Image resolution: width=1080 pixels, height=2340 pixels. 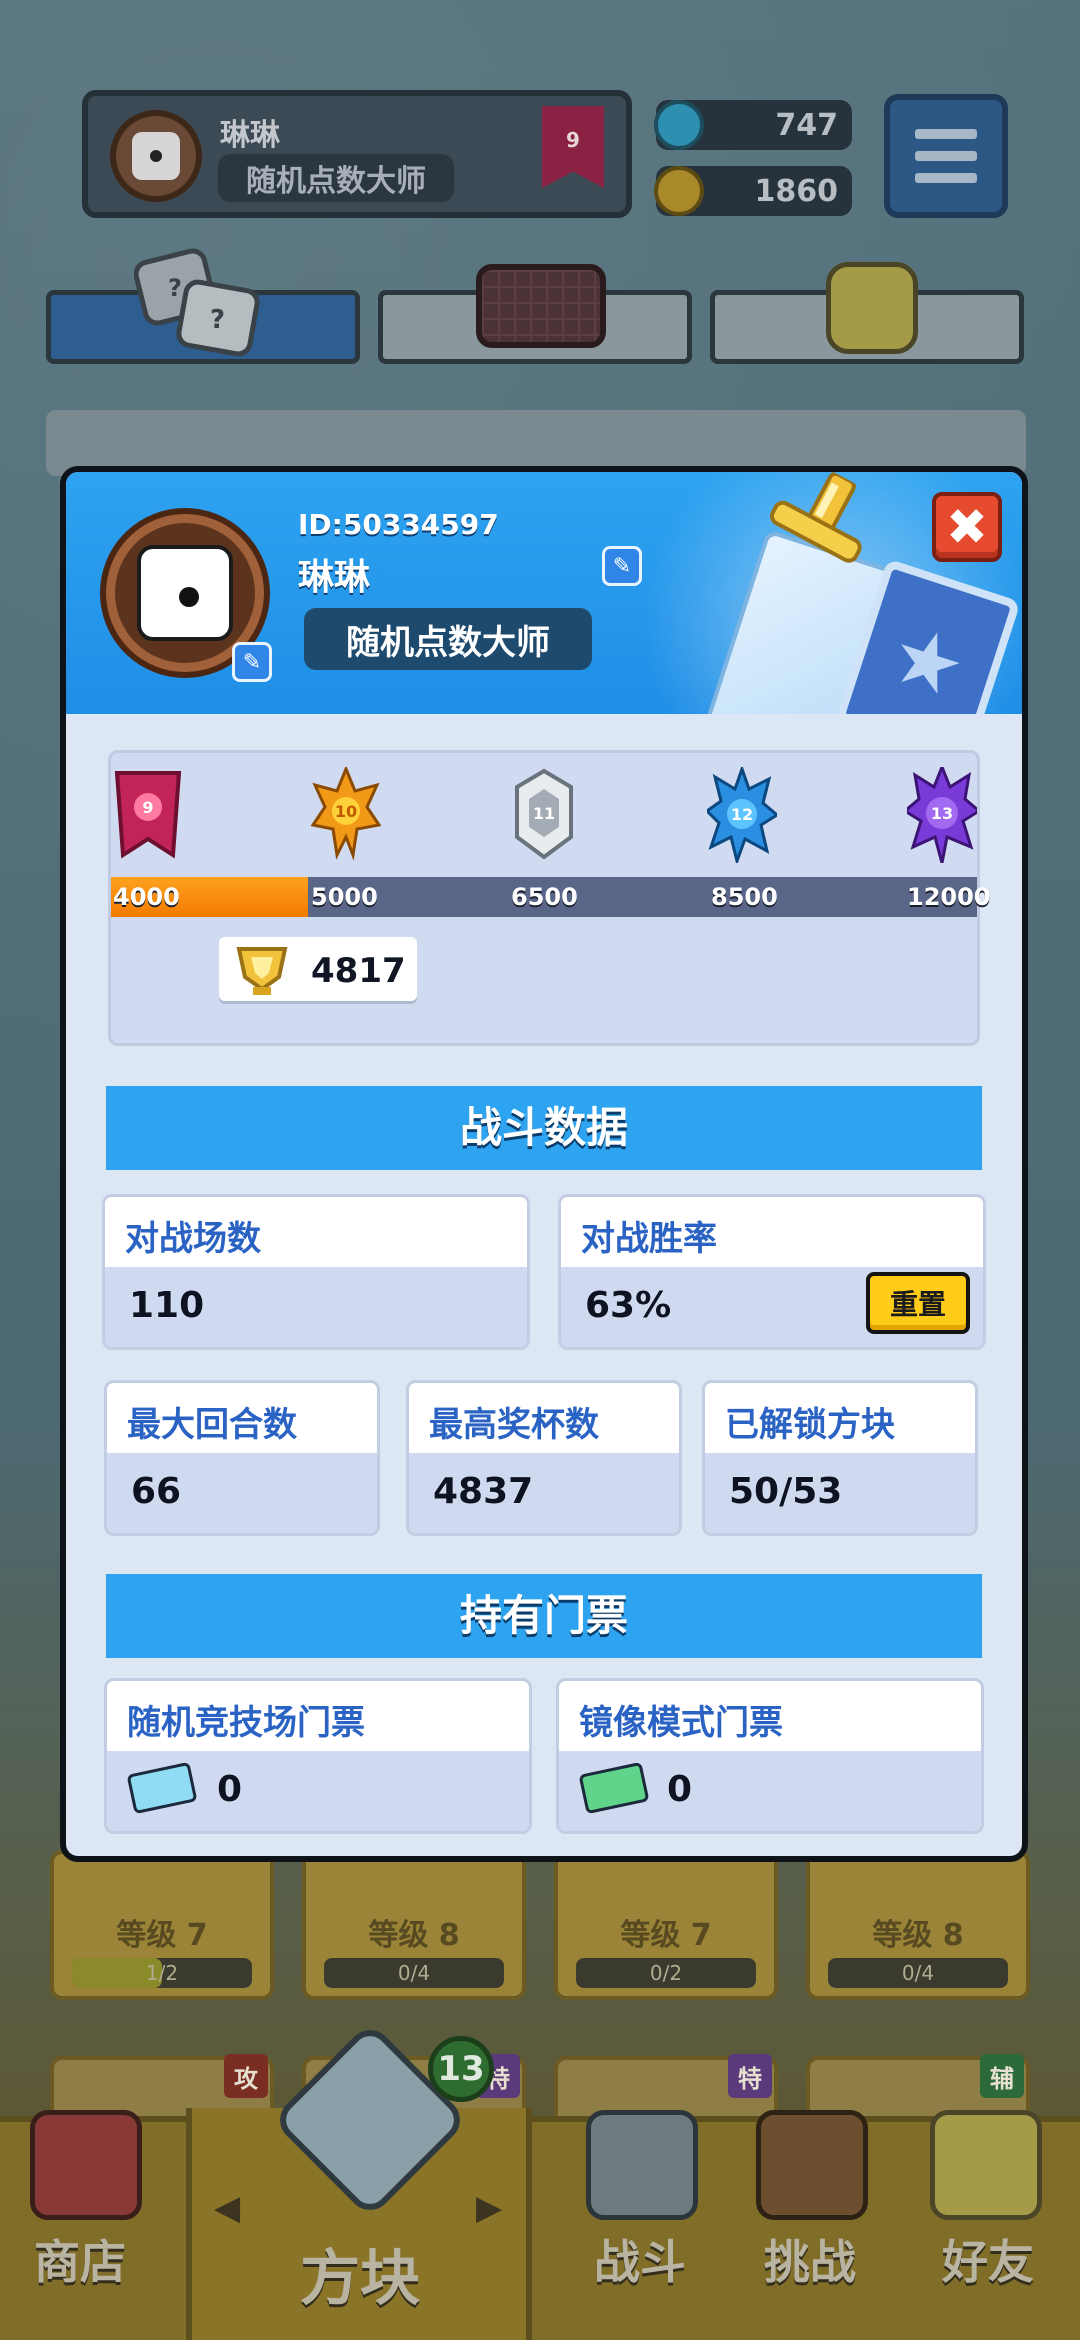 I want to click on edit-avatar-icon: ✎, so click(x=252, y=662).